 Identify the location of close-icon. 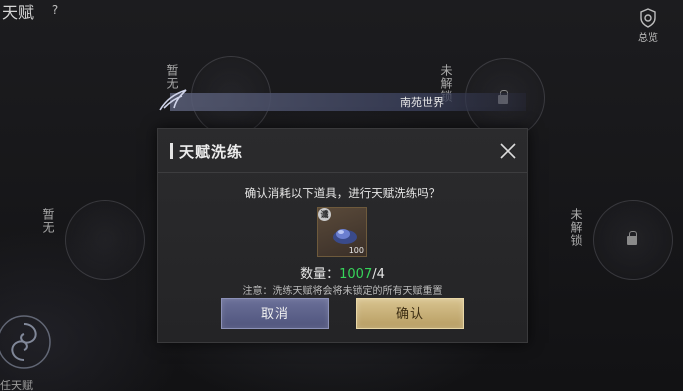
(508, 151).